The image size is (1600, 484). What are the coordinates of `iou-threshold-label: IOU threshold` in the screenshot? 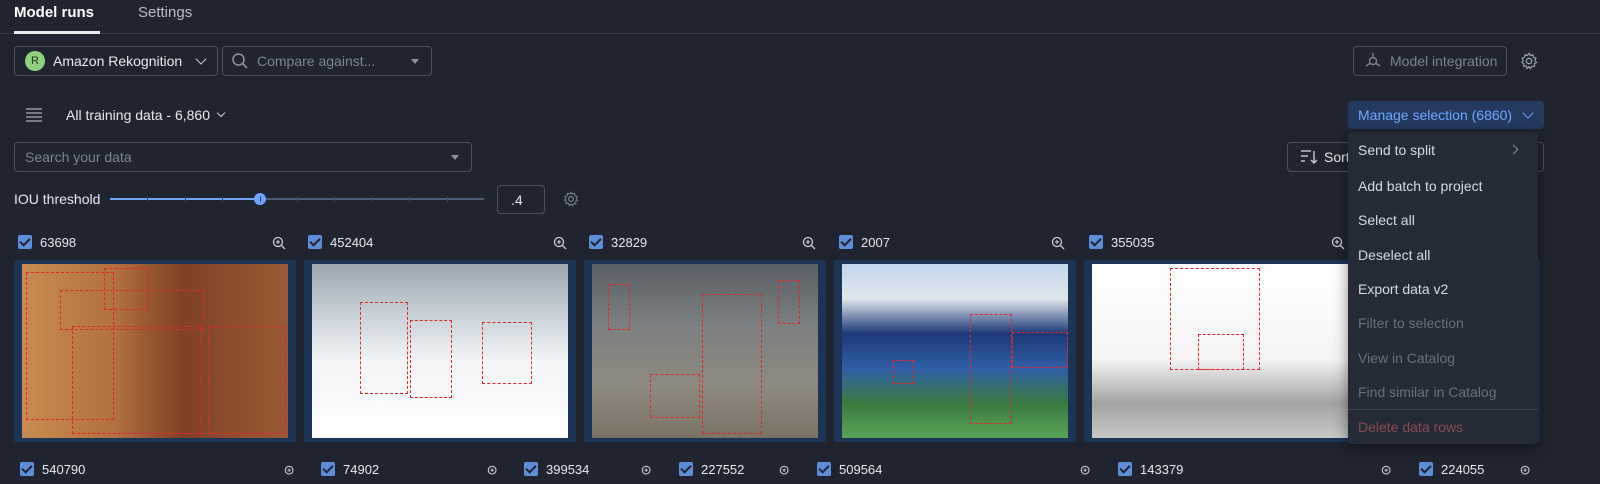 It's located at (57, 199).